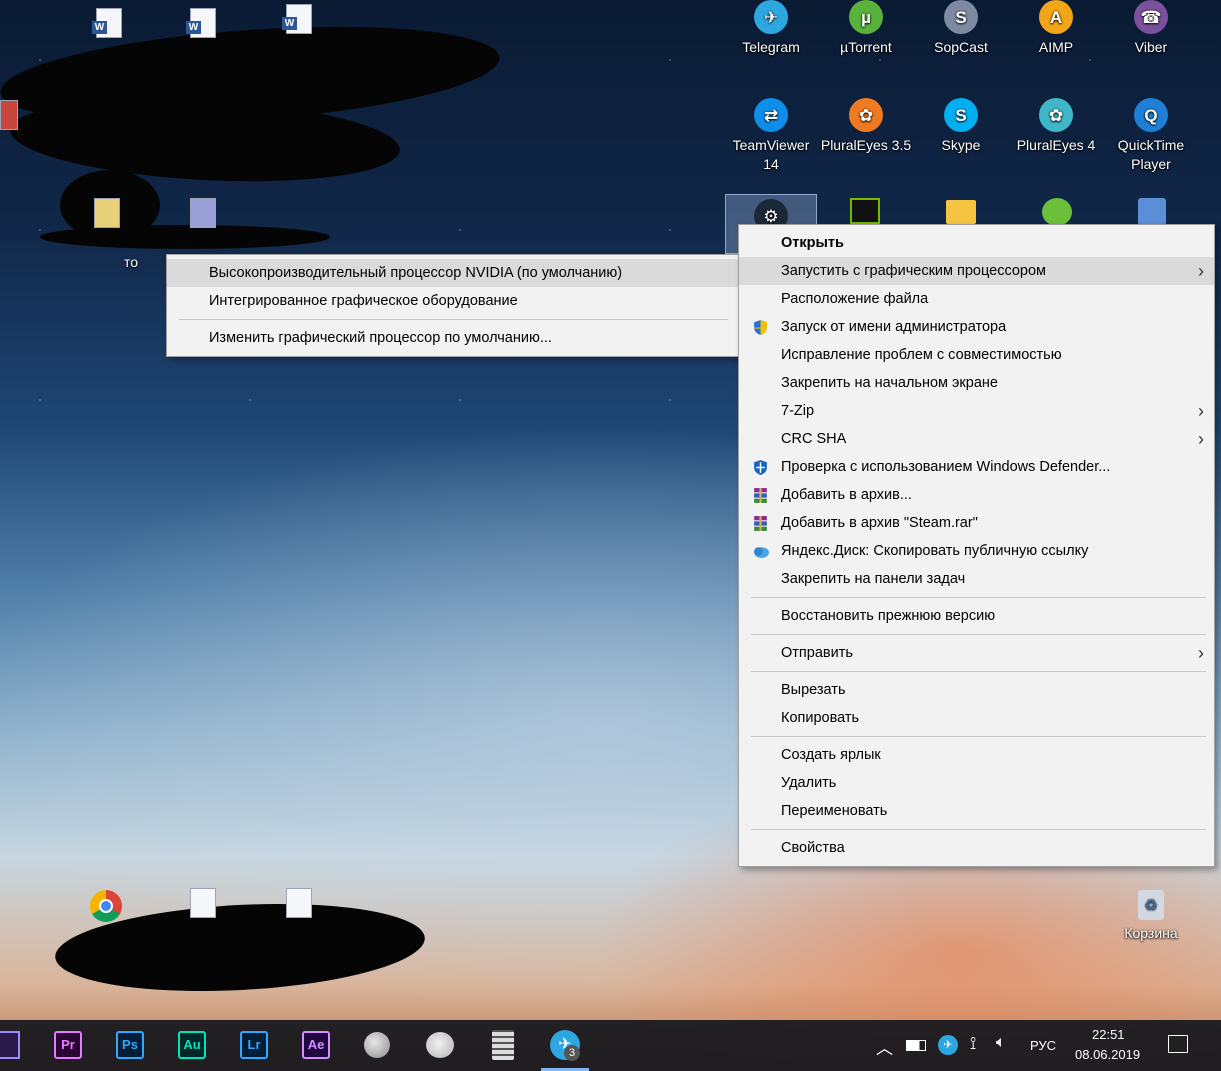  I want to click on defender-icon, so click(760, 467).